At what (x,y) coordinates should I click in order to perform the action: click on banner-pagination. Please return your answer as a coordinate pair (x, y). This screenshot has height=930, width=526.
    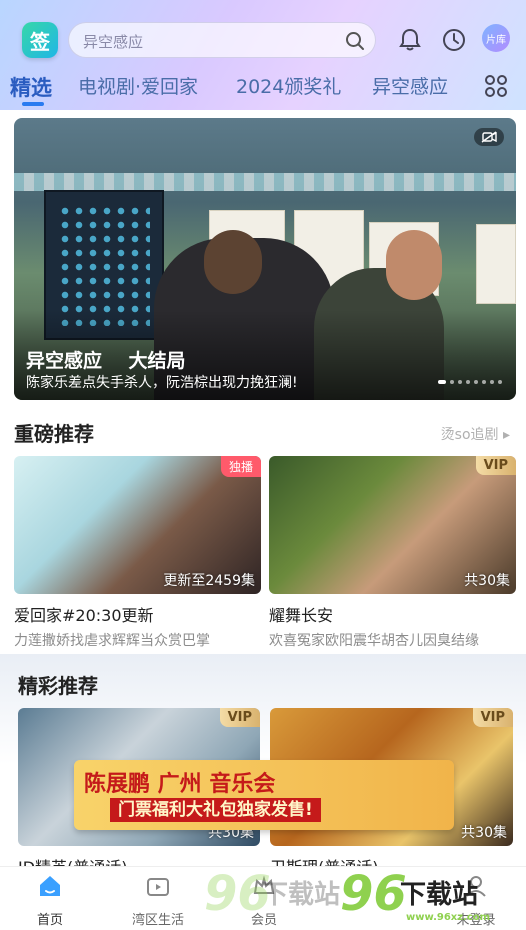
    Looking at the image, I should click on (470, 382).